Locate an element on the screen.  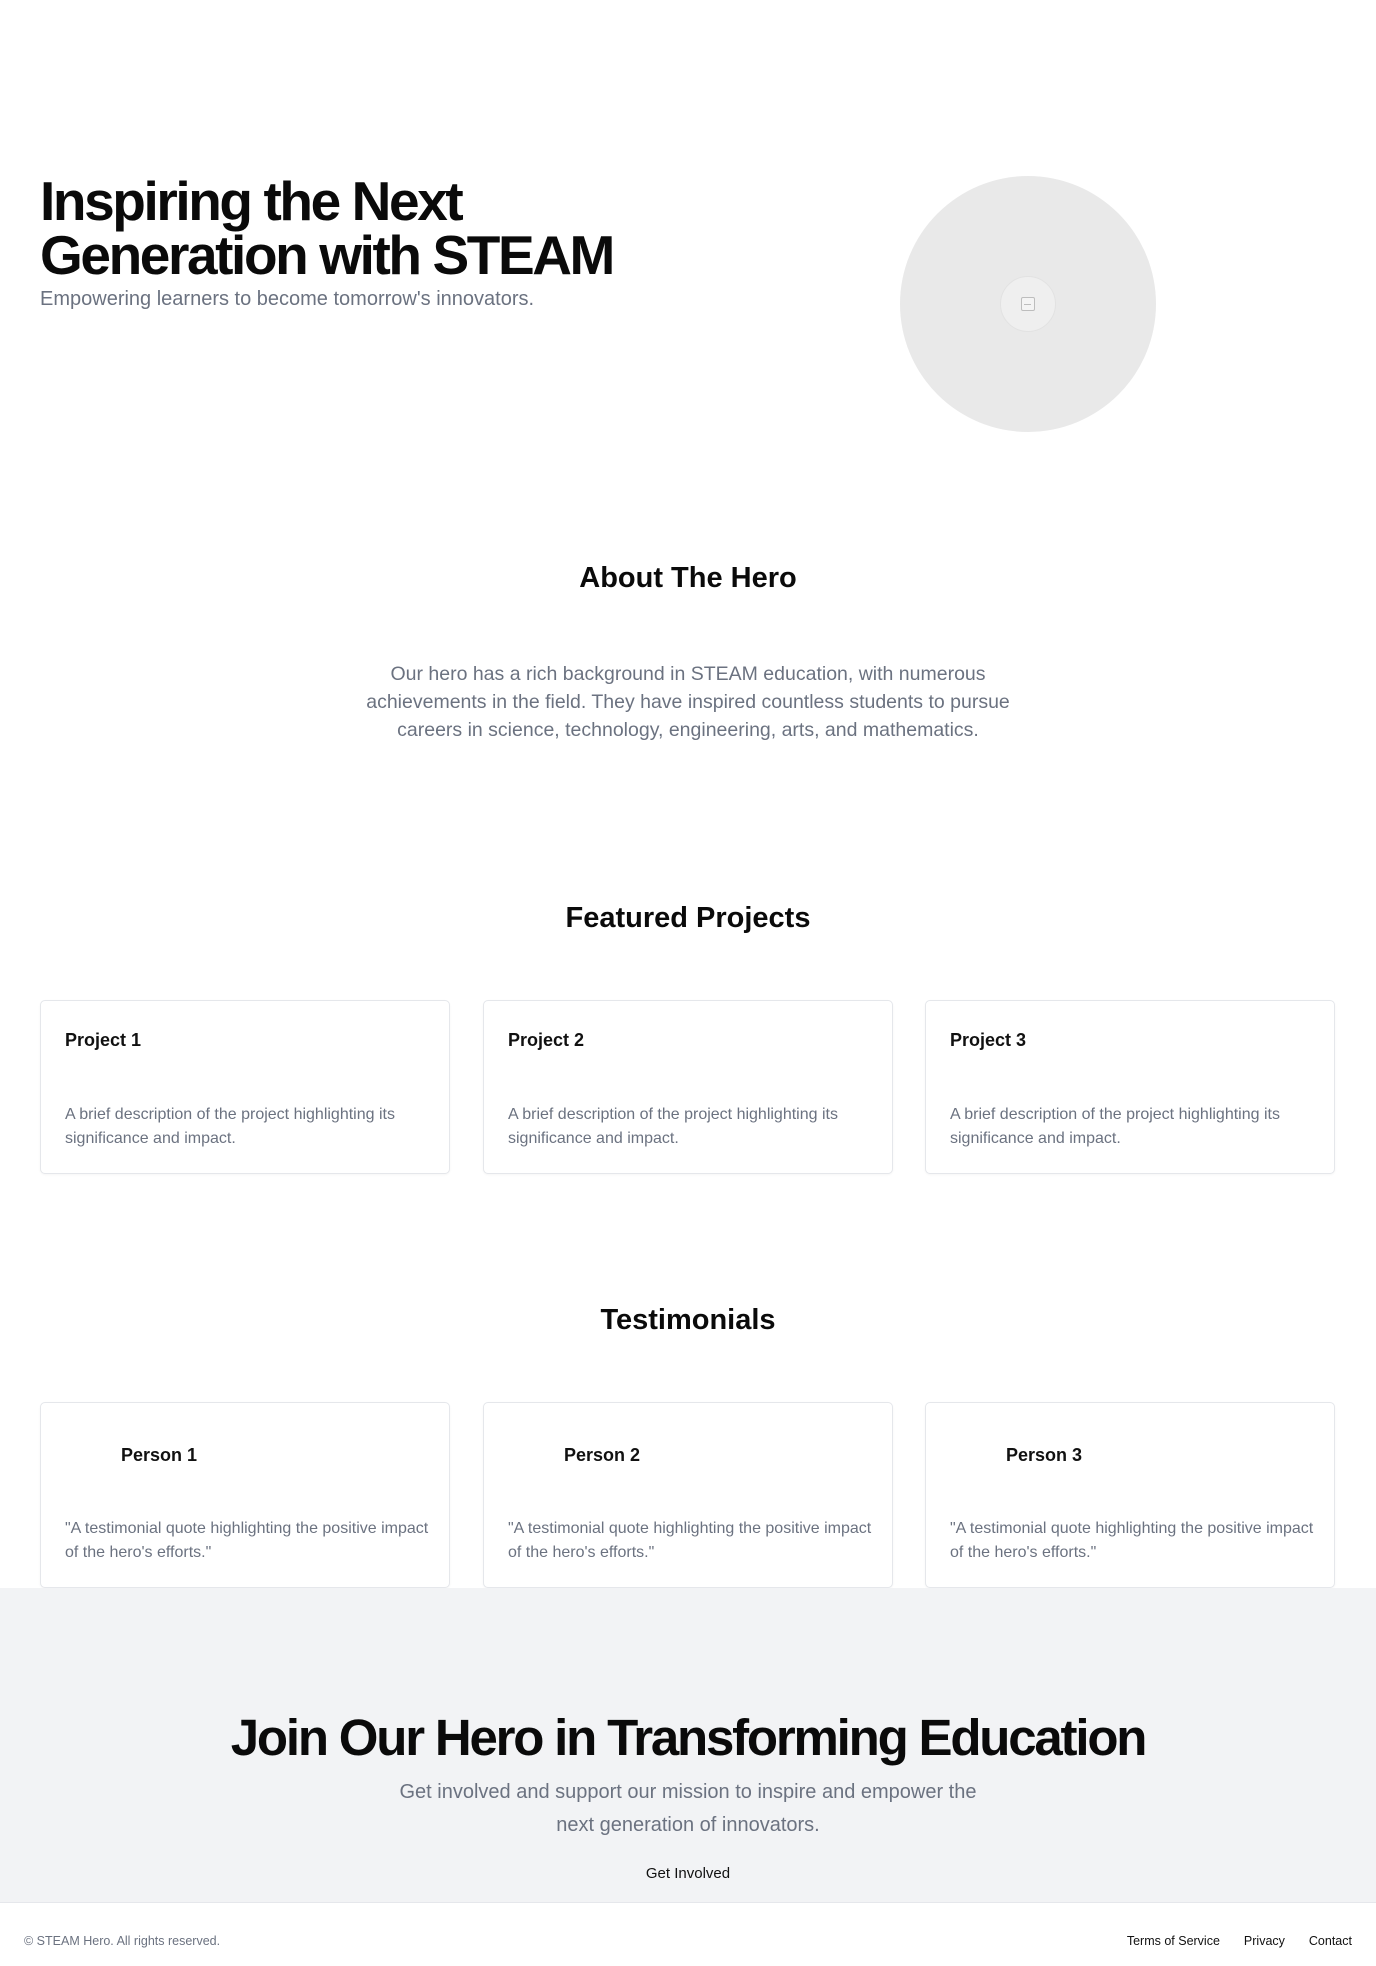
privacy-link: Privacy is located at coordinates (1264, 1941).